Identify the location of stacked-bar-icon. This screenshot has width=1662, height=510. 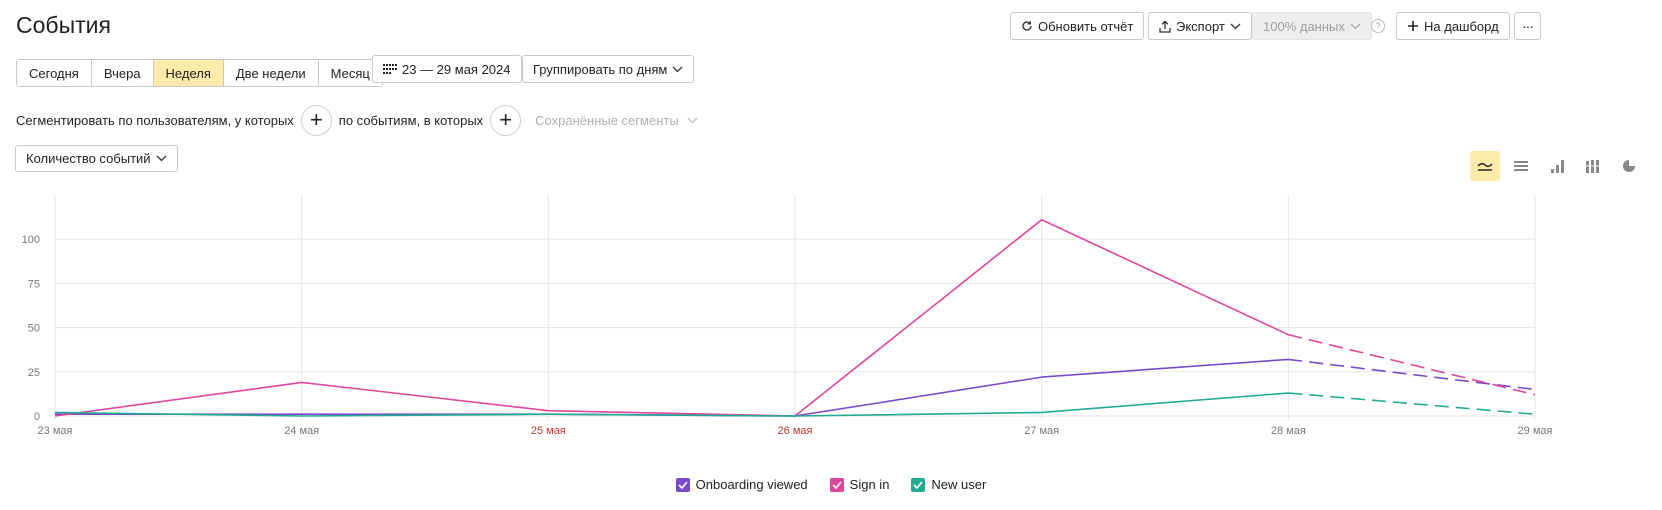
(1592, 166).